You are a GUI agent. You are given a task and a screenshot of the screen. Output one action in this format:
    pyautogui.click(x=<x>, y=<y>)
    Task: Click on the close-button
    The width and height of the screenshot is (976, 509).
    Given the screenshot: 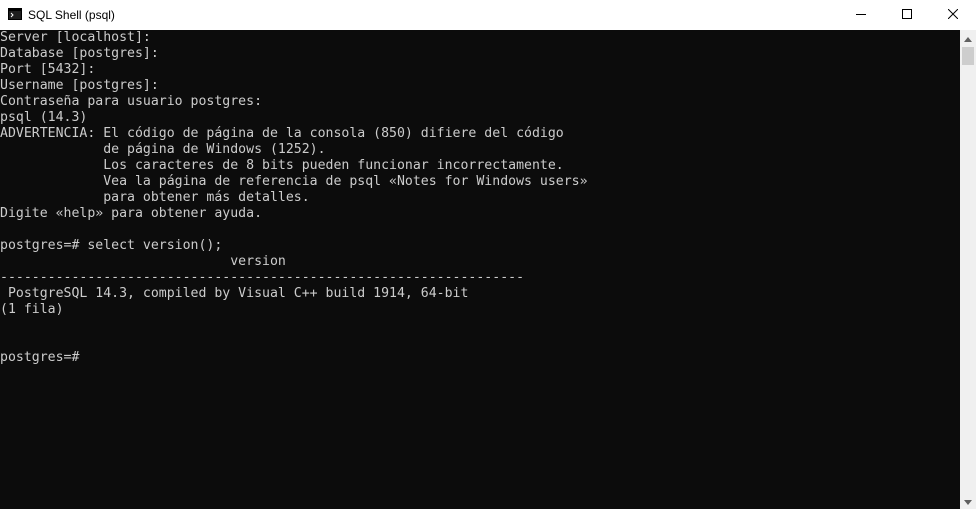 What is the action you would take?
    pyautogui.click(x=953, y=15)
    